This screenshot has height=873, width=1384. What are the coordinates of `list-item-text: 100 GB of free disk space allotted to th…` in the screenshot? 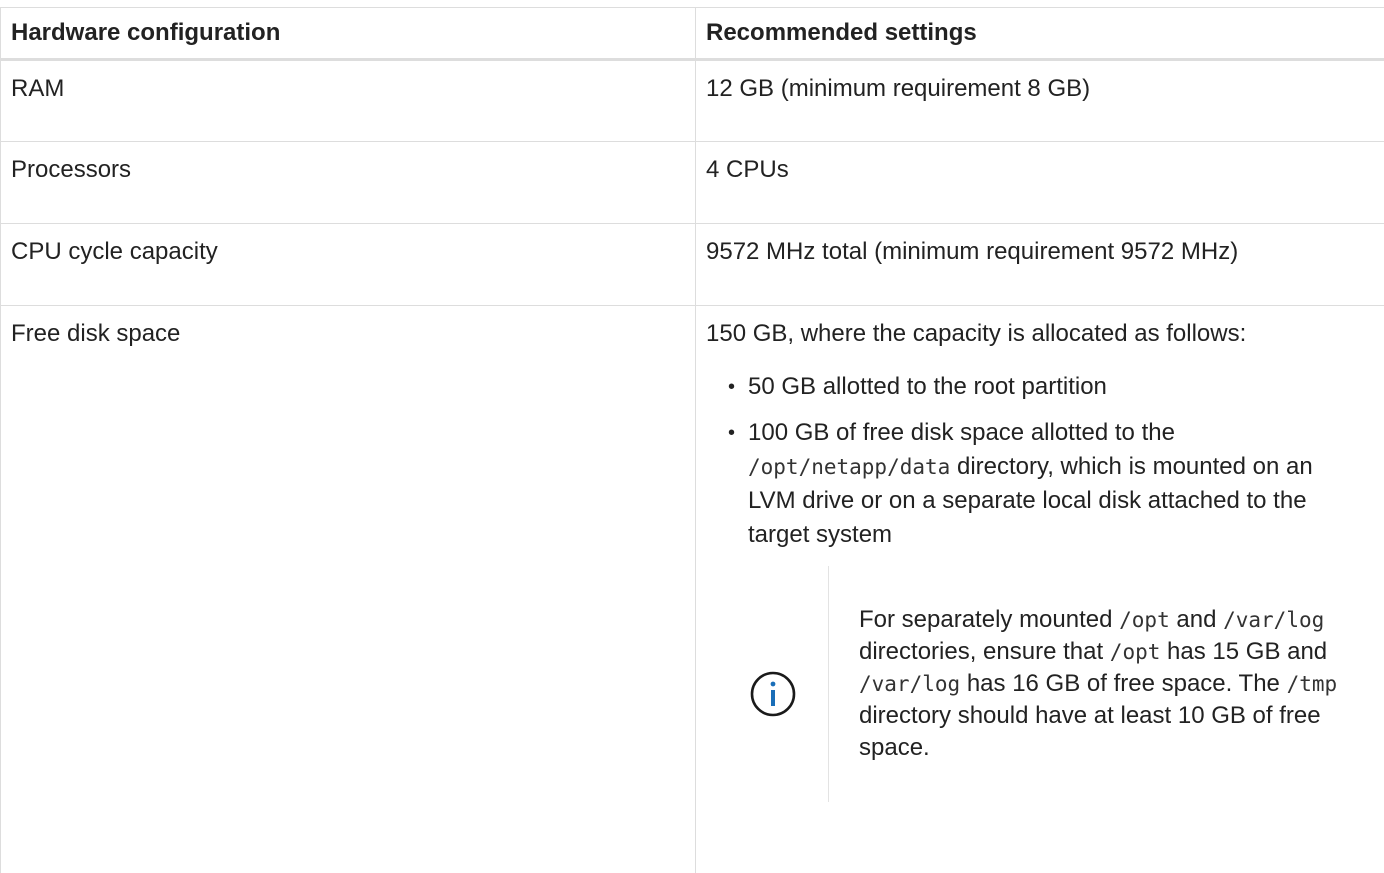 It's located at (961, 432).